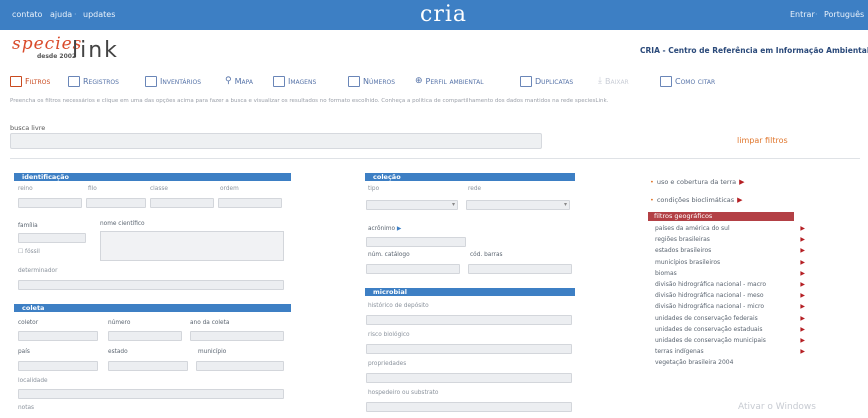 This screenshot has height=418, width=868. Describe the element at coordinates (470, 292) in the screenshot. I see `microbial-header: microbial` at that location.